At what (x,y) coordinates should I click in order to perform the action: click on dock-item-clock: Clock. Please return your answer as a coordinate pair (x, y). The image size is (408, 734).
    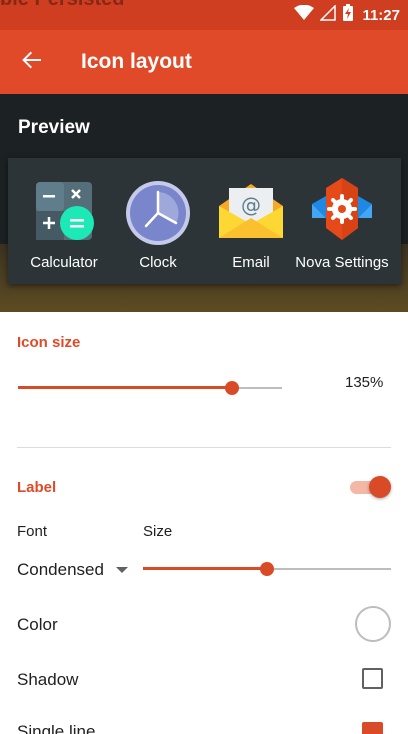
    Looking at the image, I should click on (158, 224).